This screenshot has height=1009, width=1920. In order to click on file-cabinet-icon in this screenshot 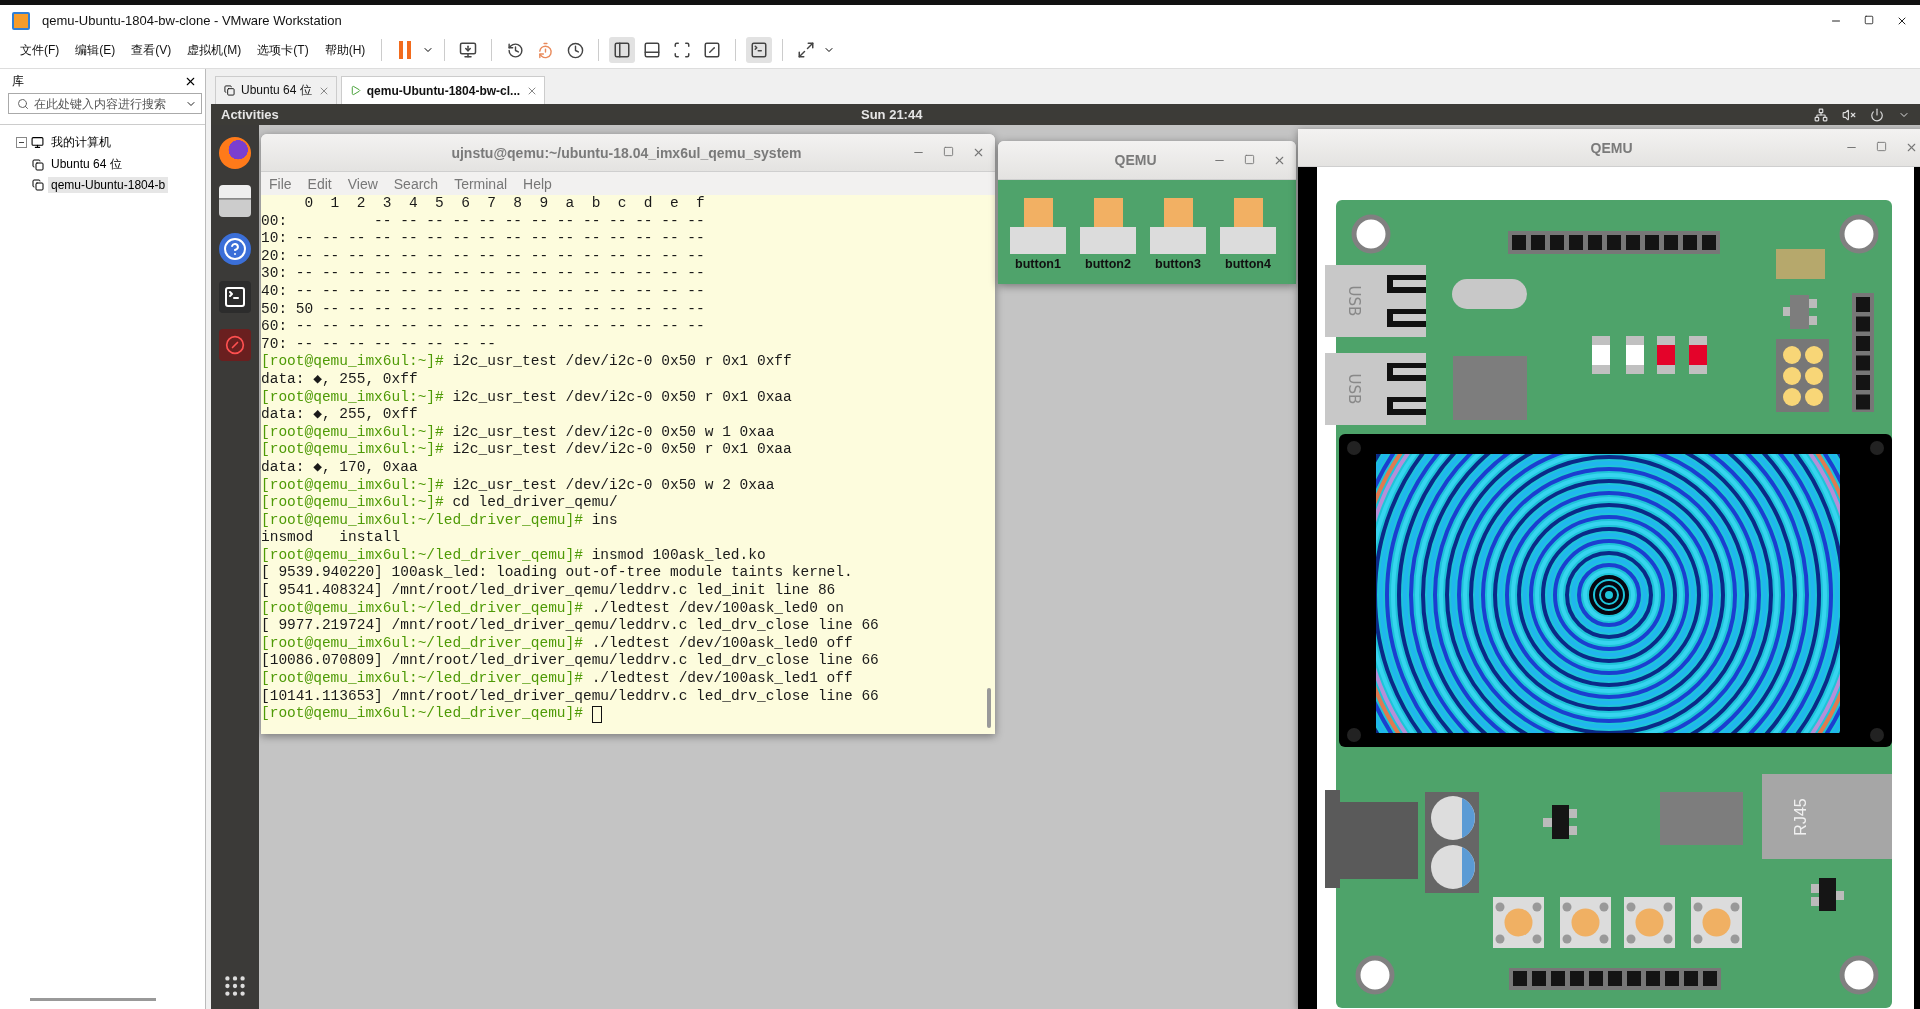, I will do `click(235, 201)`.